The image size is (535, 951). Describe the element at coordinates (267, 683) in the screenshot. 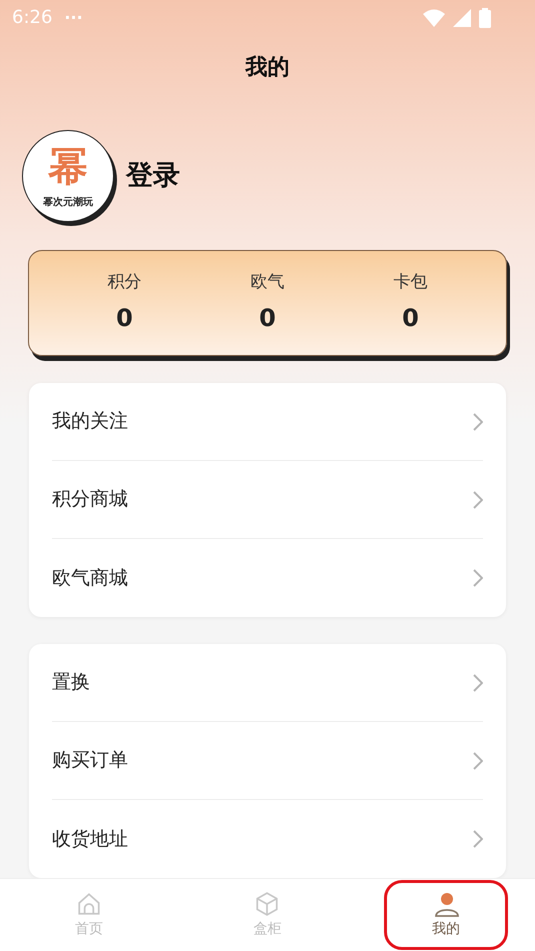

I see `menu-item: 置换` at that location.